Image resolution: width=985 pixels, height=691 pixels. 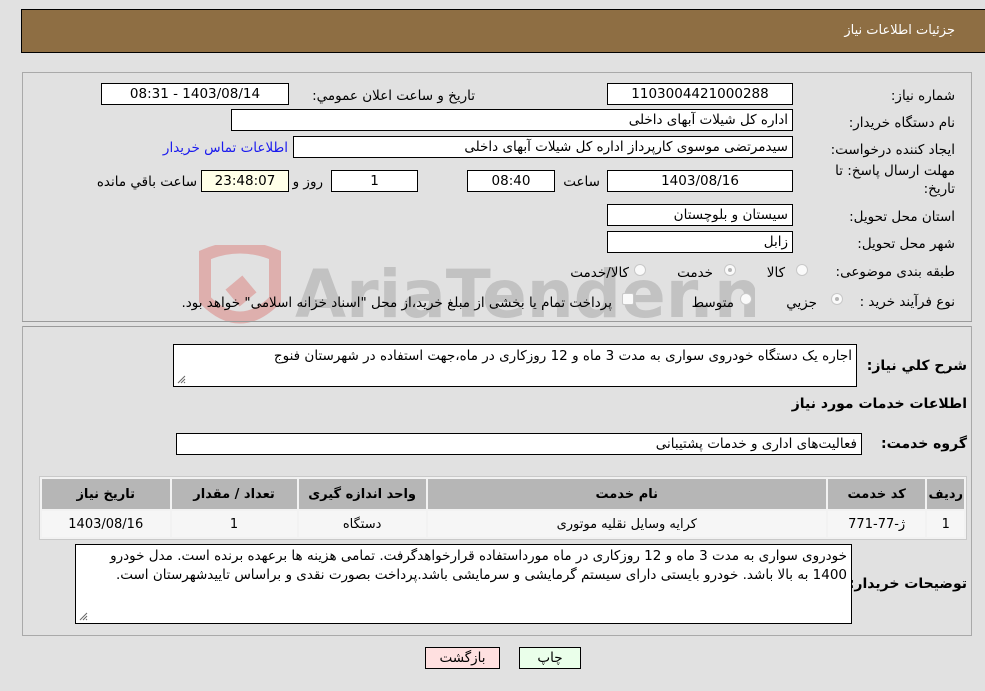 I want to click on deadline-date-field: 1403/08/16, so click(x=700, y=181).